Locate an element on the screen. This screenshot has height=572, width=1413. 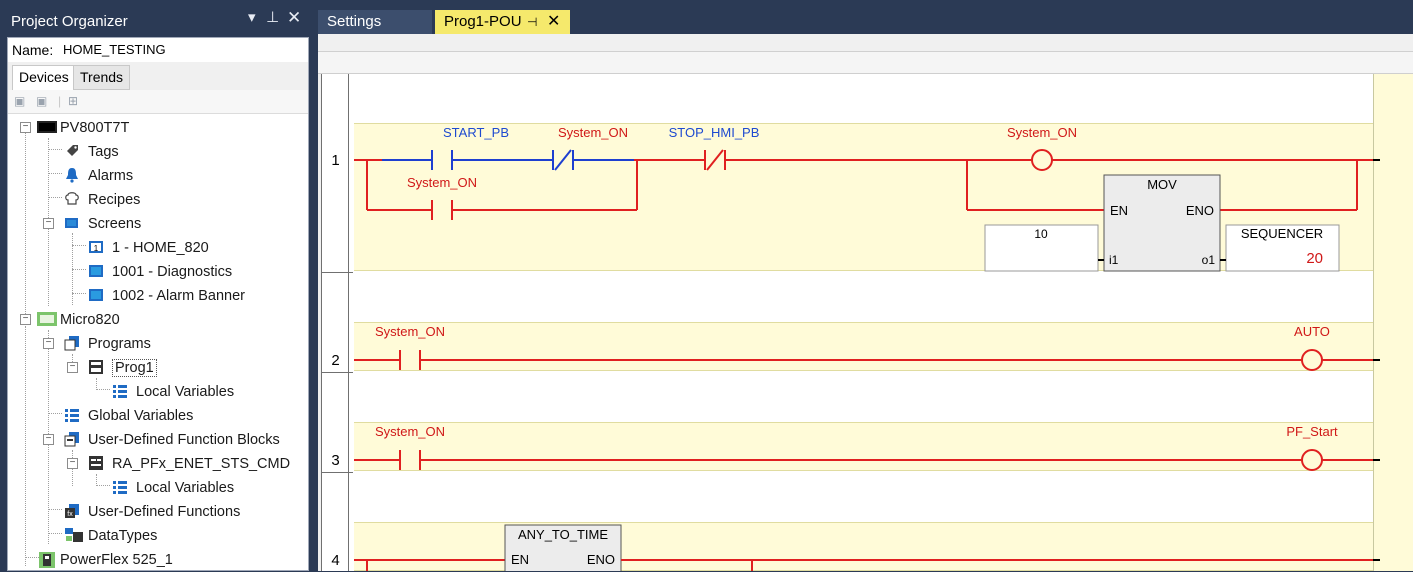
remove-device-icon: ▣ is located at coordinates (43, 101).